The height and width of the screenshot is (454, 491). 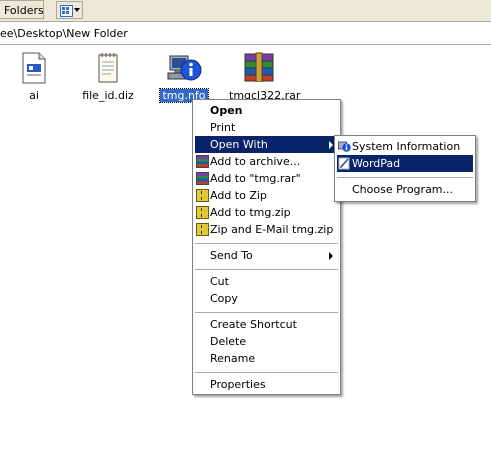 I want to click on menu-item-label: Send To, so click(x=231, y=255).